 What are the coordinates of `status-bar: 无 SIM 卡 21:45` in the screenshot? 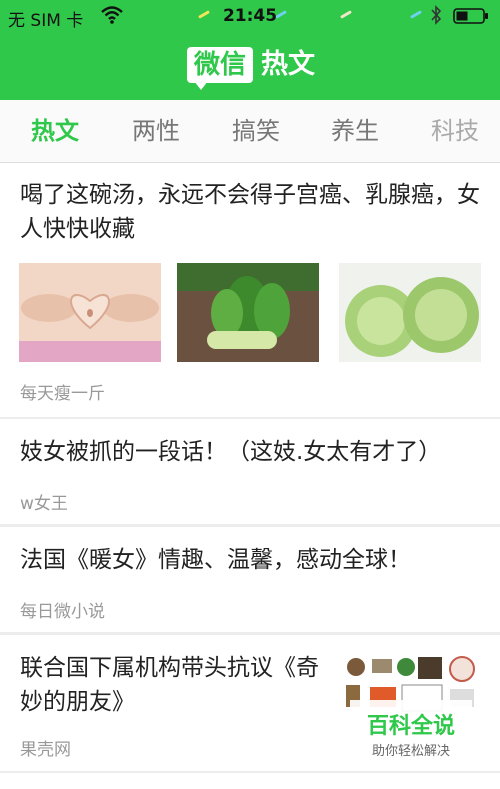 It's located at (250, 16).